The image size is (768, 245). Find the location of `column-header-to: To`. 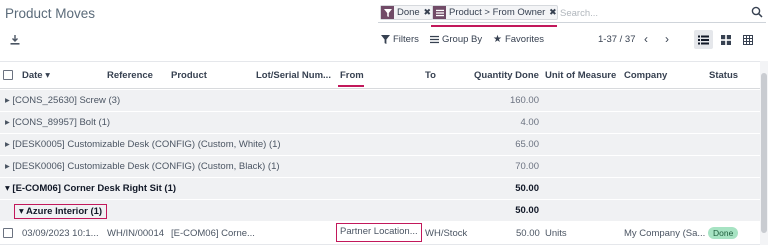

column-header-to: To is located at coordinates (430, 75).